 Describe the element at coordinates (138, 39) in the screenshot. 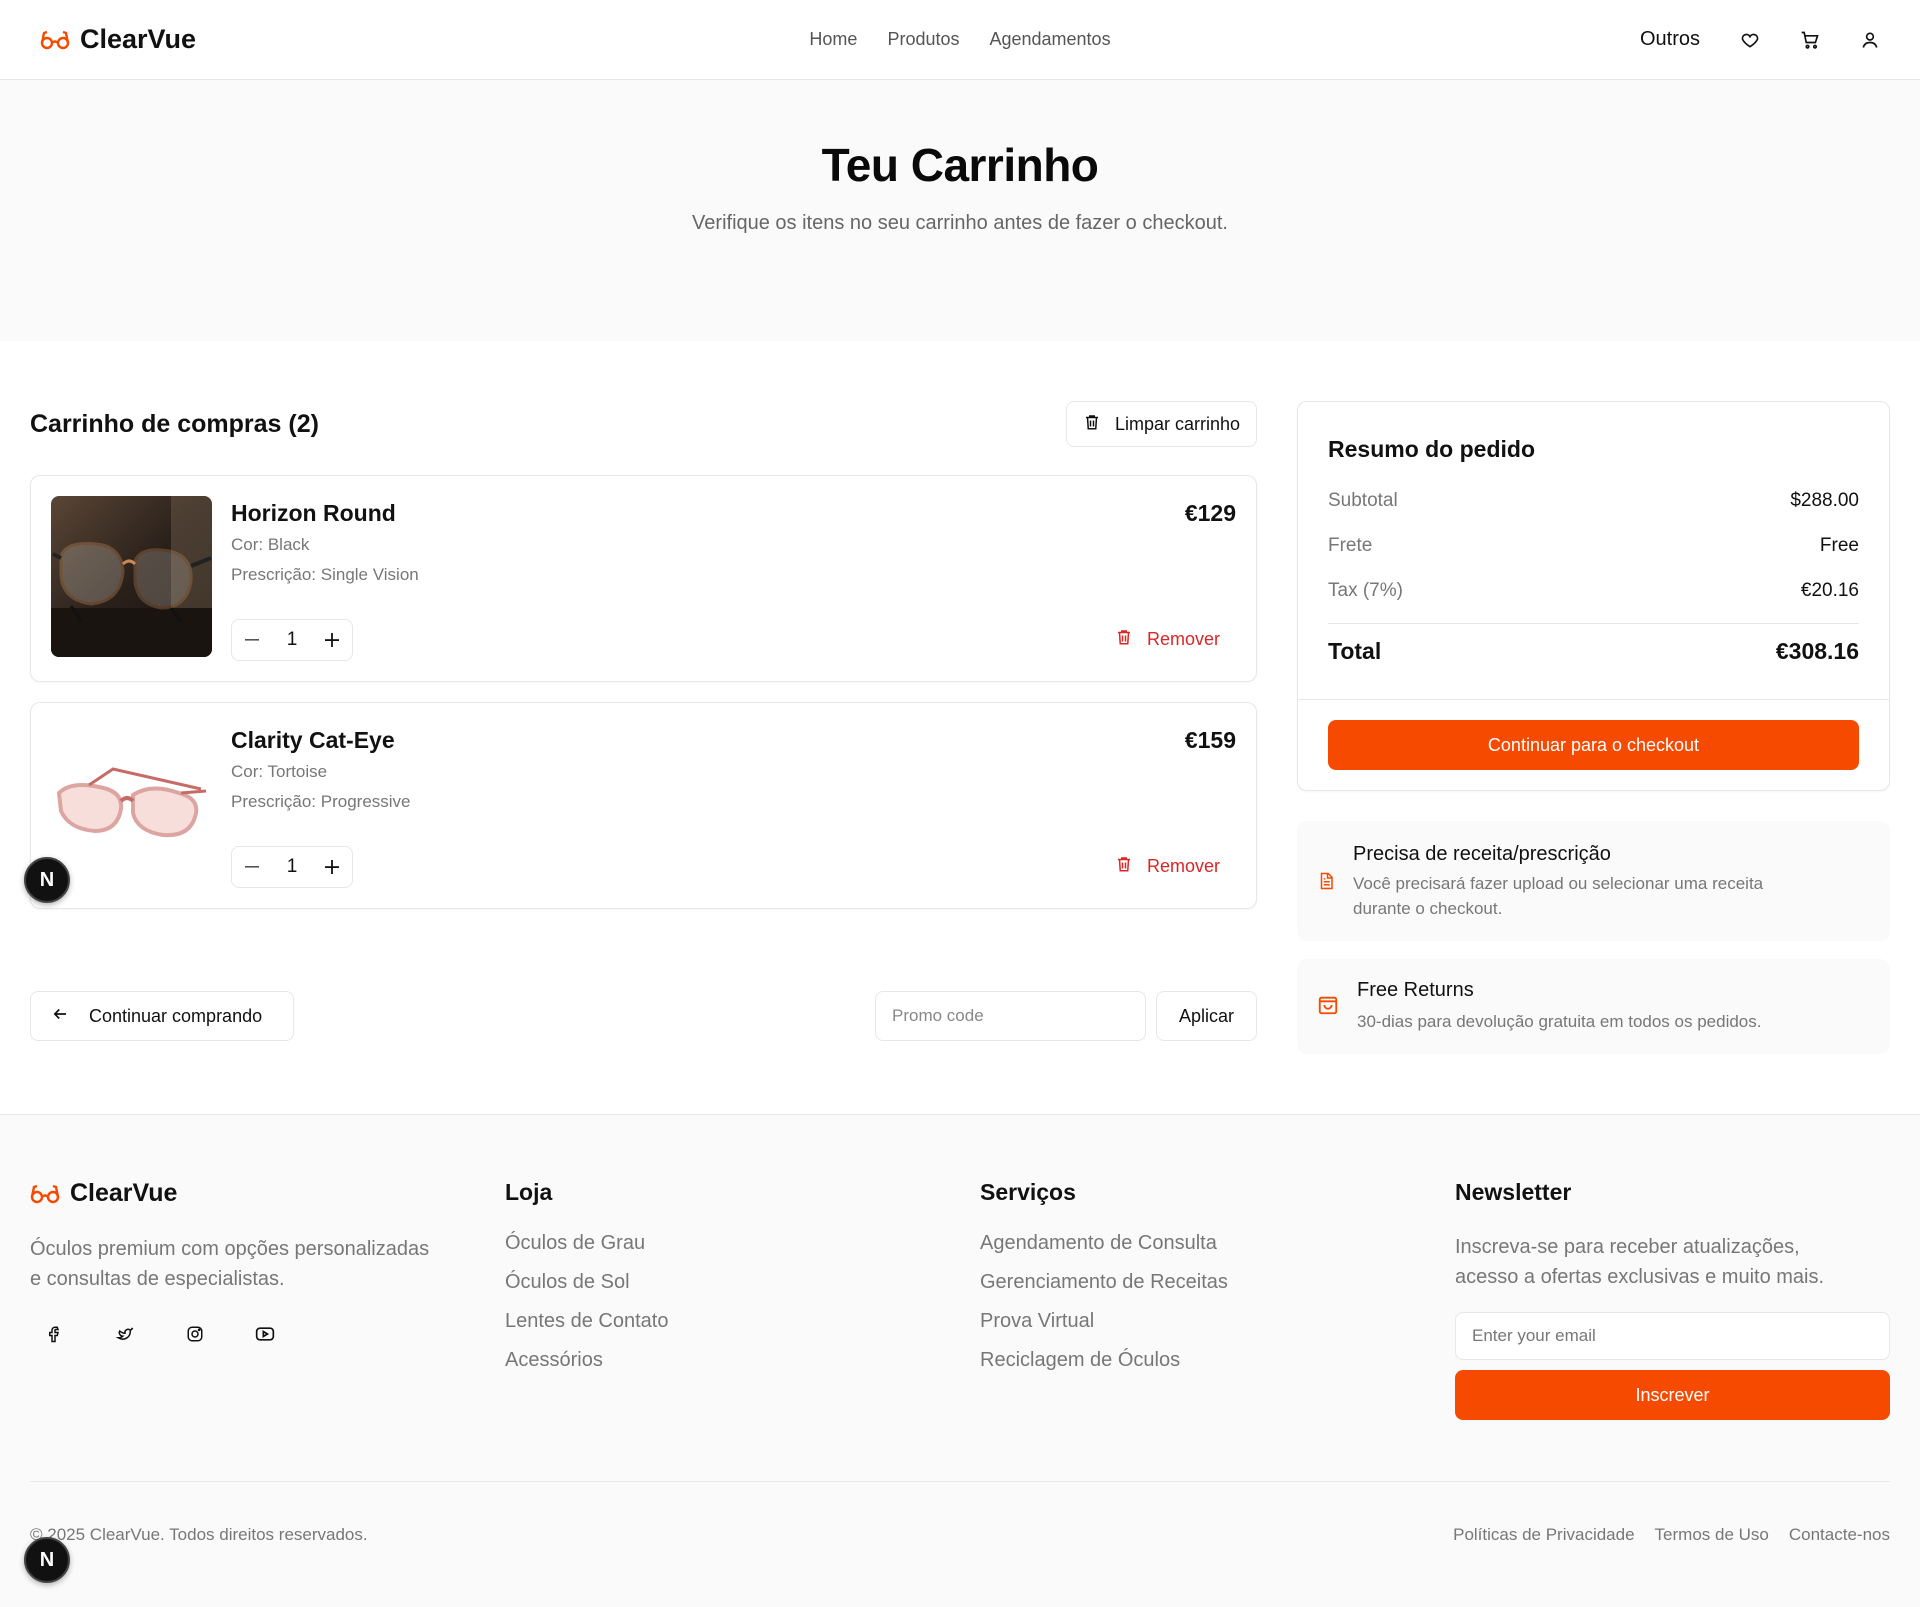

I see `brand-name: ClearVue` at that location.